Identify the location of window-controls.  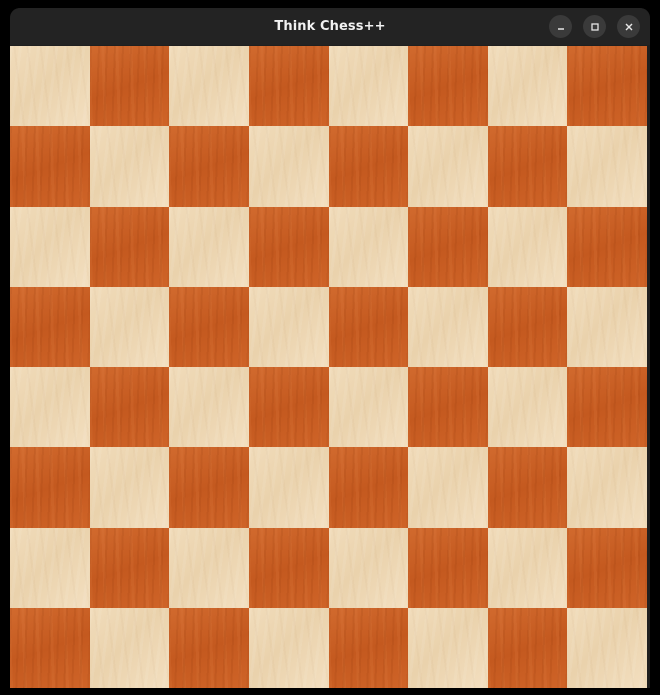
(594, 26).